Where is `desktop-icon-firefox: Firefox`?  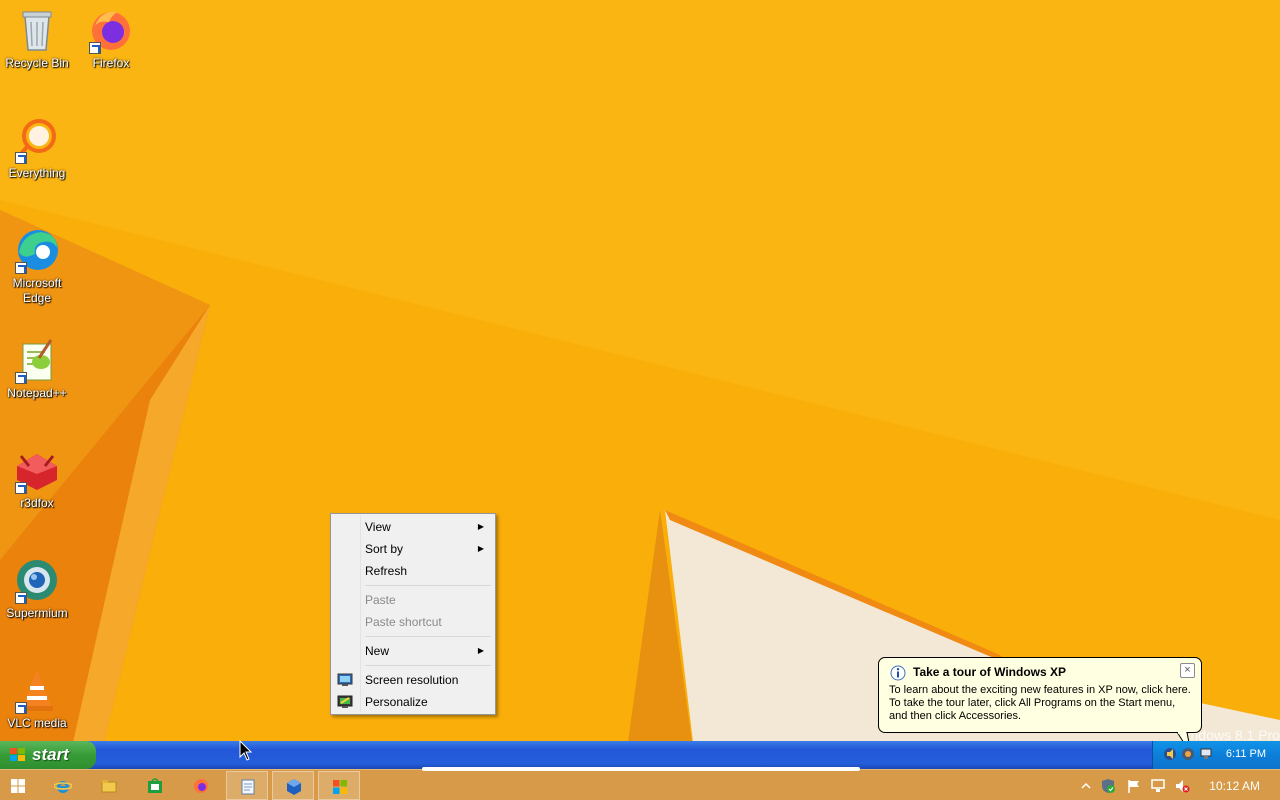 desktop-icon-firefox: Firefox is located at coordinates (111, 38).